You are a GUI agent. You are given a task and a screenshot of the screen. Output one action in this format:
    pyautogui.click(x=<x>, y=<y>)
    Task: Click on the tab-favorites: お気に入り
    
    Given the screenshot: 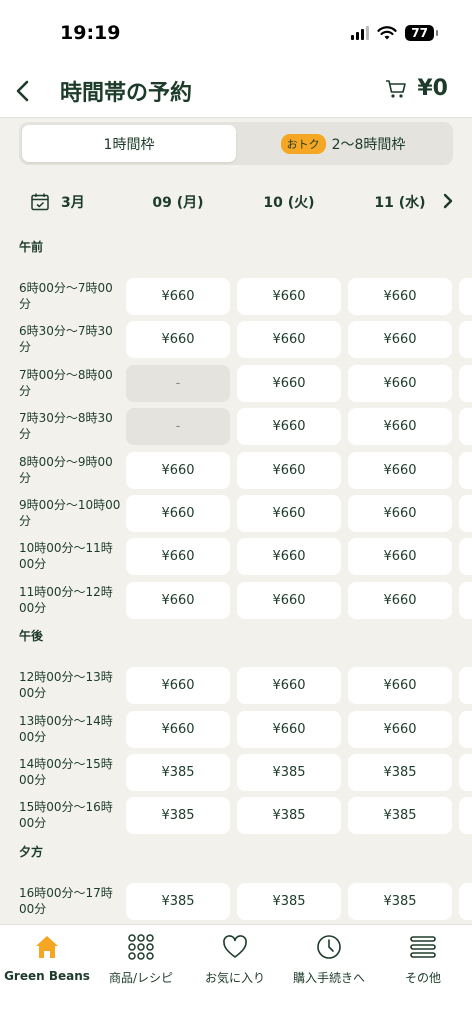 What is the action you would take?
    pyautogui.click(x=235, y=959)
    